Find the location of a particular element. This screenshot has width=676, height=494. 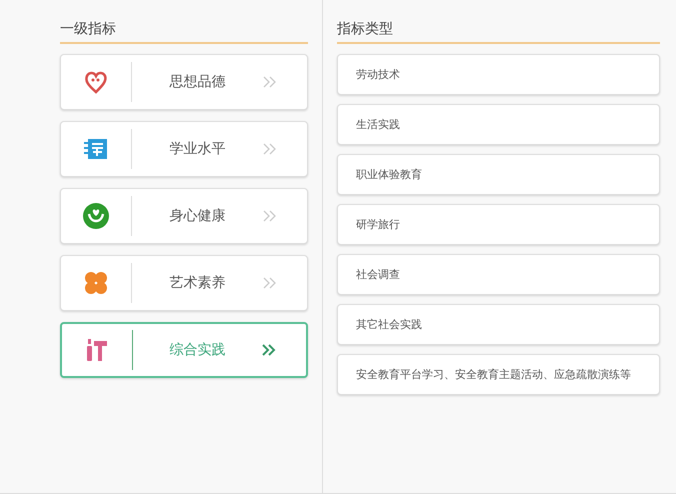

type-item: 社会调查 is located at coordinates (498, 274).